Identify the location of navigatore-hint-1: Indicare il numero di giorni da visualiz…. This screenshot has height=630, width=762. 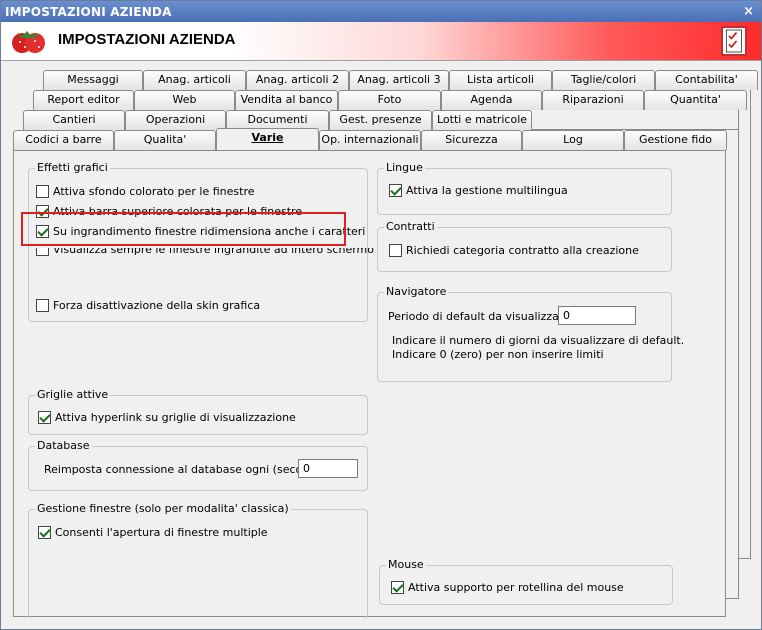
(538, 340).